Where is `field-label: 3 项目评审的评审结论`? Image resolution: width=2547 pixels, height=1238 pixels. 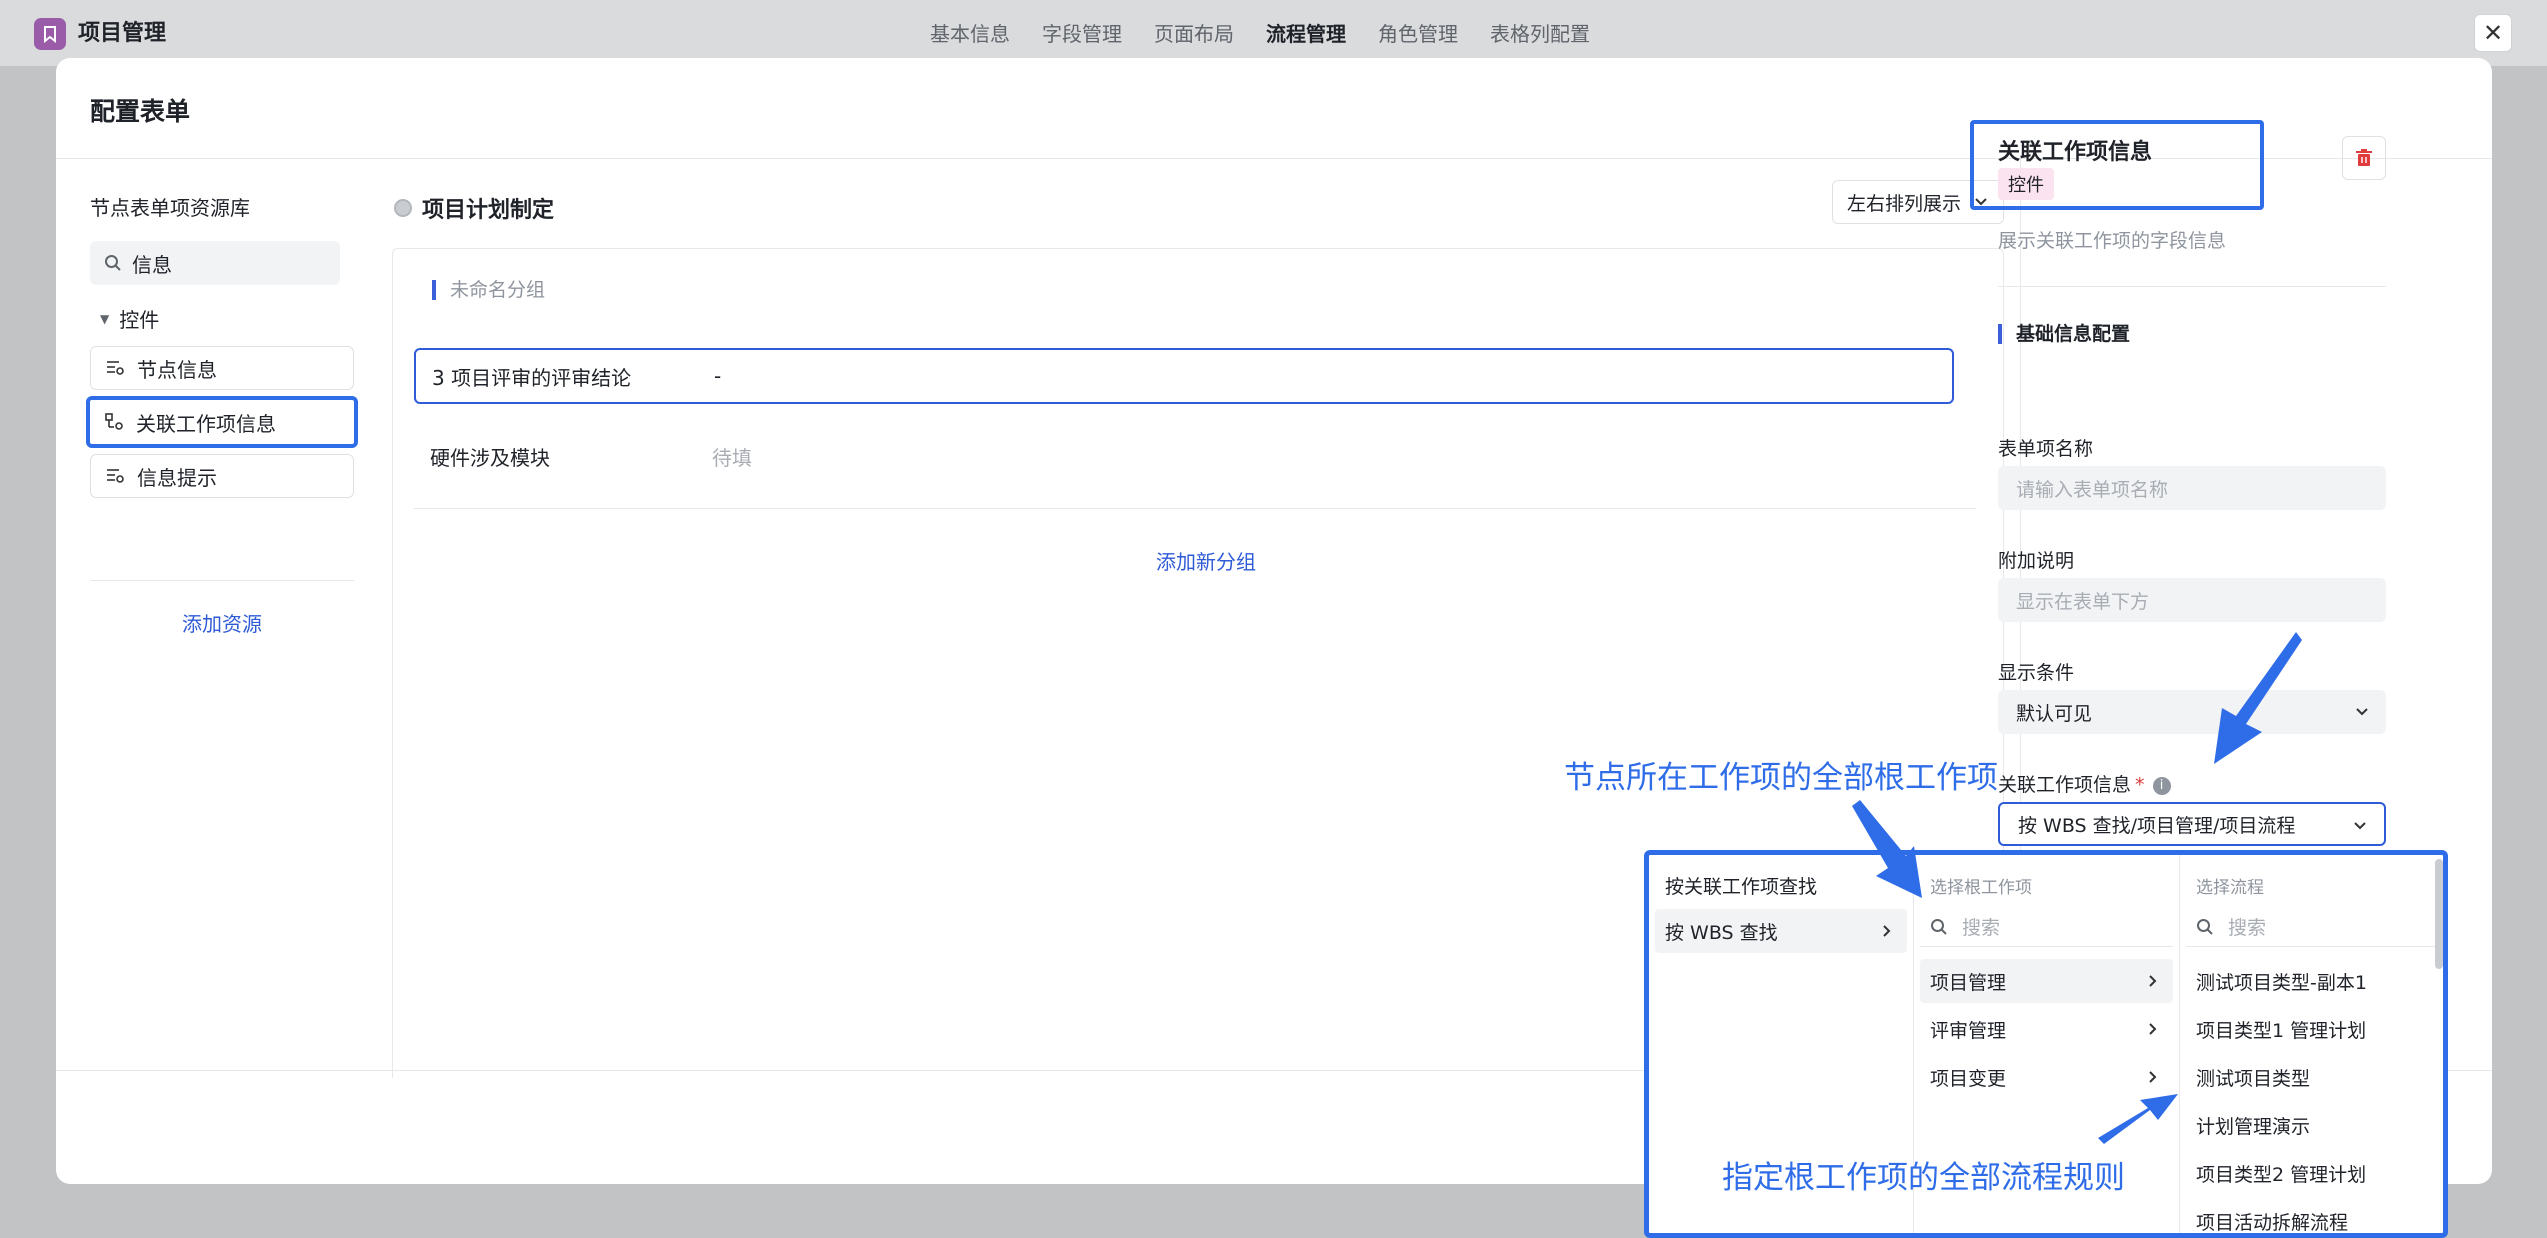 field-label: 3 项目评审的评审结论 is located at coordinates (532, 377).